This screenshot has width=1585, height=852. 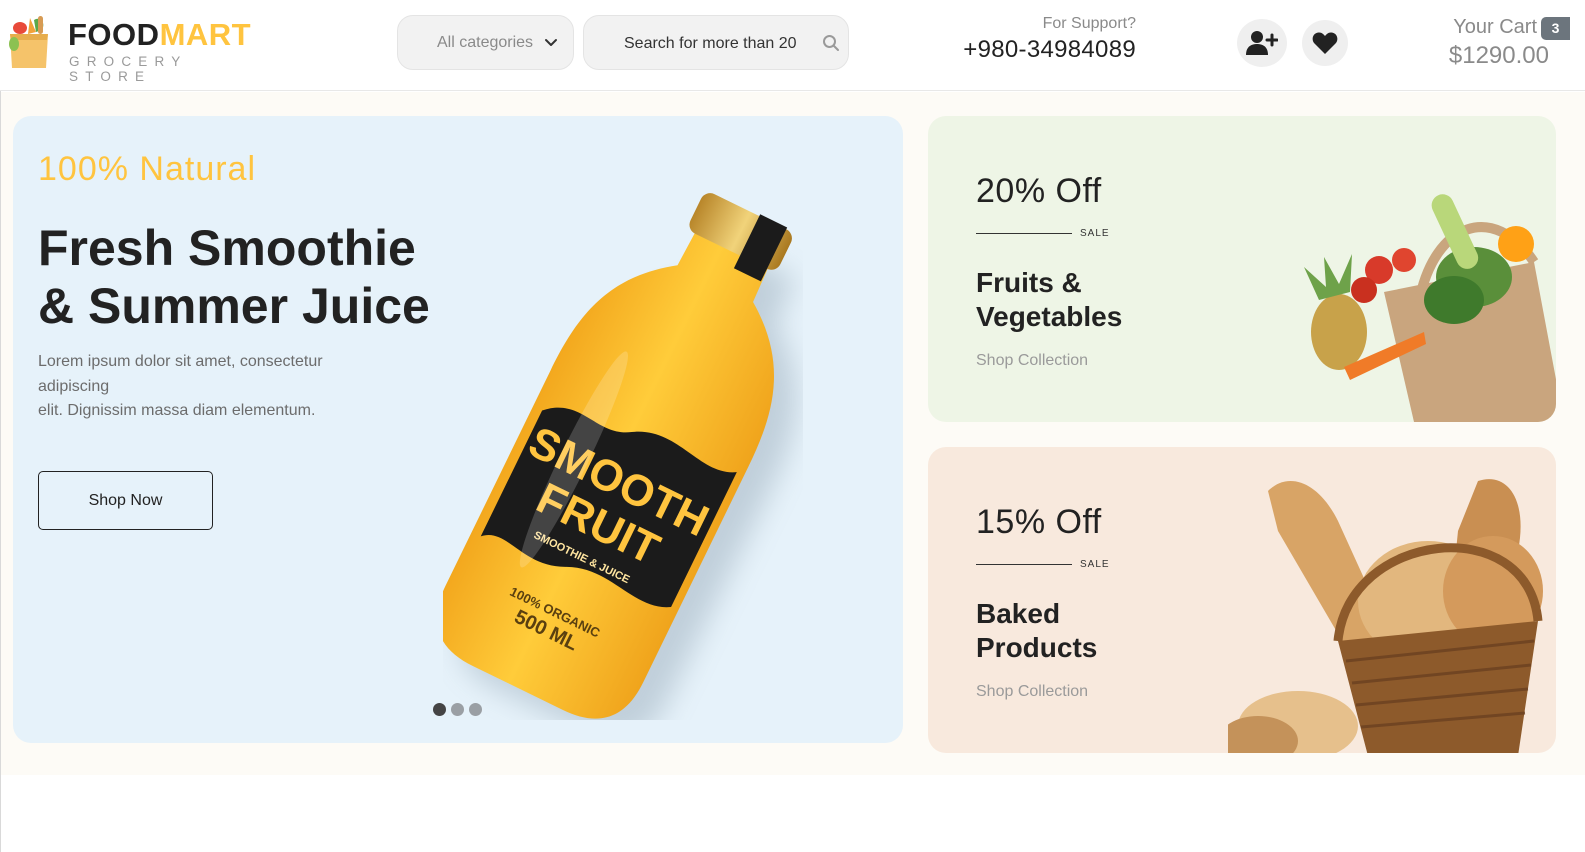 What do you see at coordinates (551, 42) in the screenshot?
I see `chevron-down-icon` at bounding box center [551, 42].